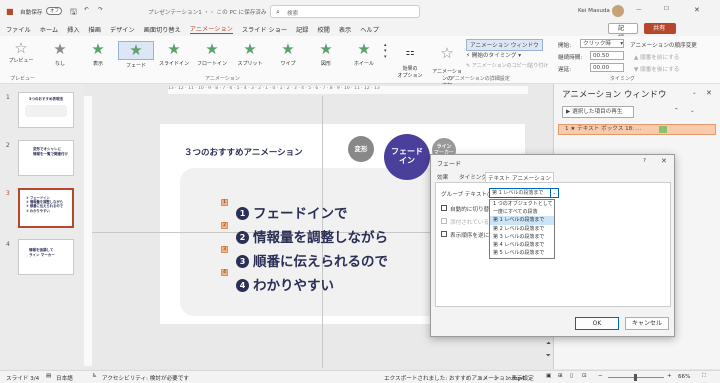 The image size is (720, 383). I want to click on bullet-item: 3 順番に伝えられるので, so click(312, 260).